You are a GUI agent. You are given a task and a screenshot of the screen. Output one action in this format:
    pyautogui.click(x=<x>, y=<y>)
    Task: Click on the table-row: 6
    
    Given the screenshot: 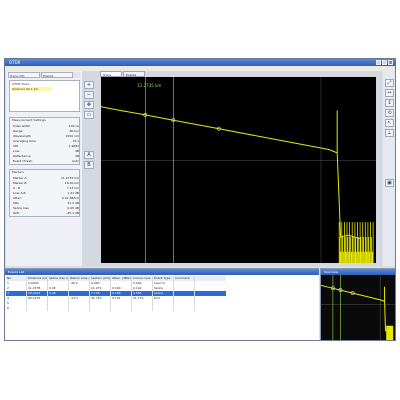 What is the action you would take?
    pyautogui.click(x=116, y=308)
    